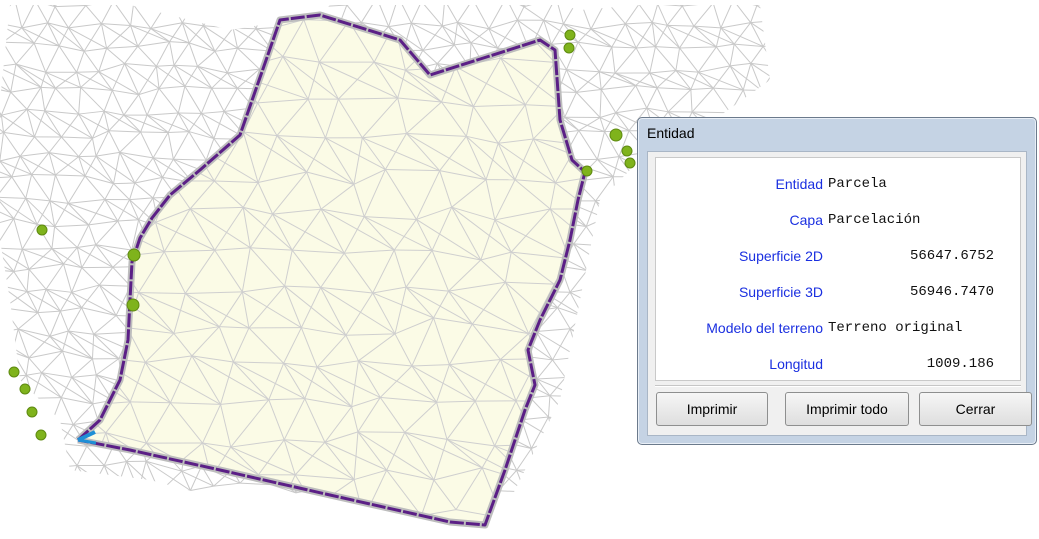 The height and width of the screenshot is (539, 1039). What do you see at coordinates (895, 328) in the screenshot?
I see `property-value: Terreno original` at bounding box center [895, 328].